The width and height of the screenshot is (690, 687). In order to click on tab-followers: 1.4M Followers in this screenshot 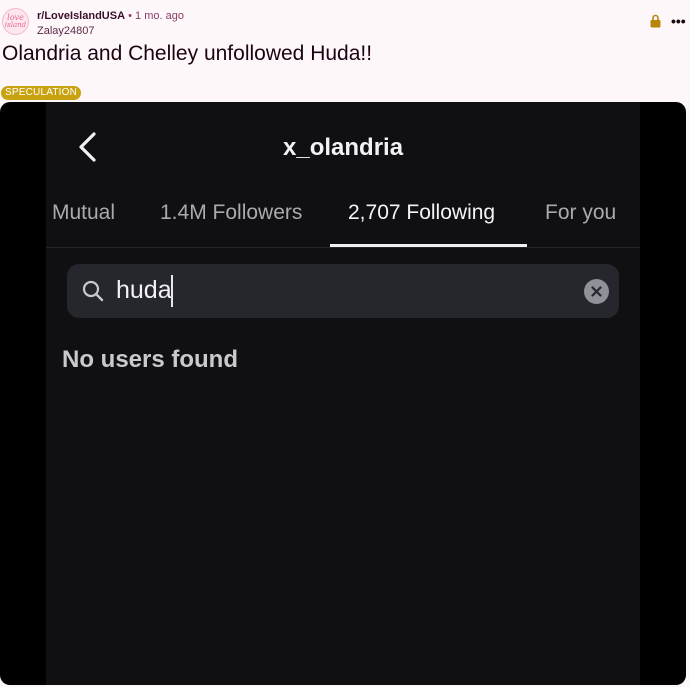, I will do `click(231, 212)`.